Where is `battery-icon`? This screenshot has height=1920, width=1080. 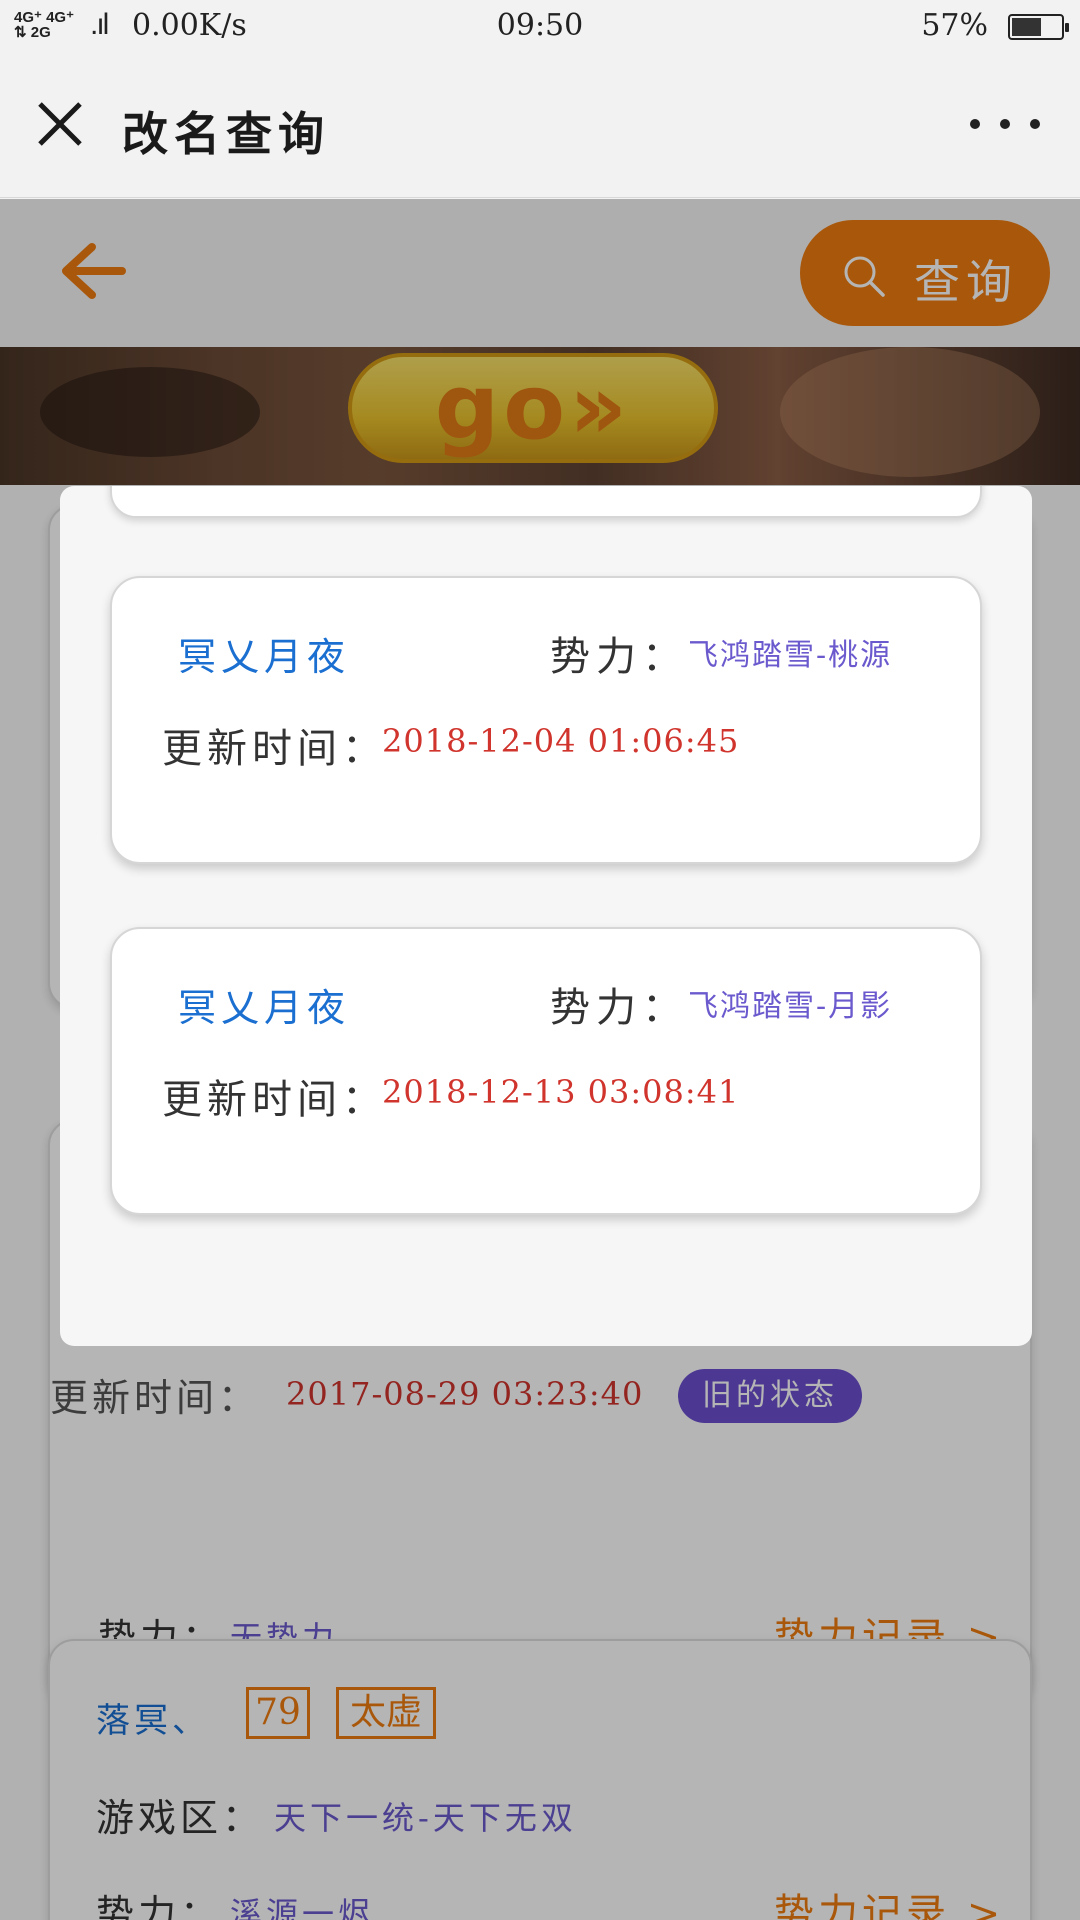 battery-icon is located at coordinates (1038, 27).